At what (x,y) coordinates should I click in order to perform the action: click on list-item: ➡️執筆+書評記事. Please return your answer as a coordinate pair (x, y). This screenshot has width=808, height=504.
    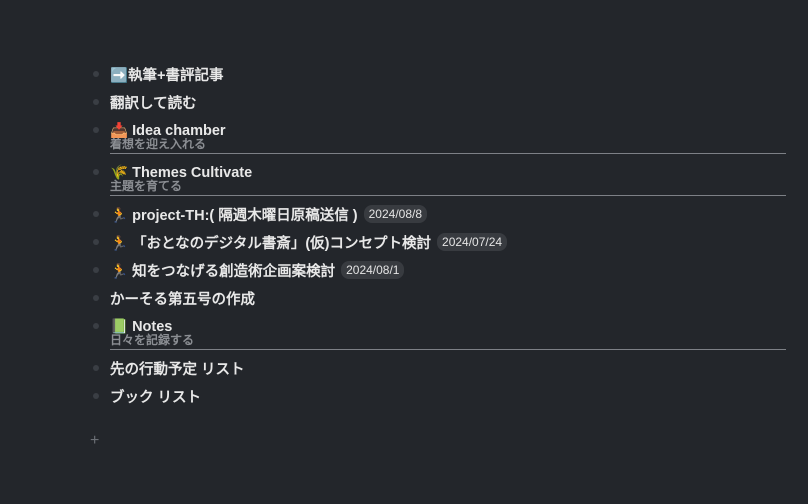
    Looking at the image, I should click on (440, 74).